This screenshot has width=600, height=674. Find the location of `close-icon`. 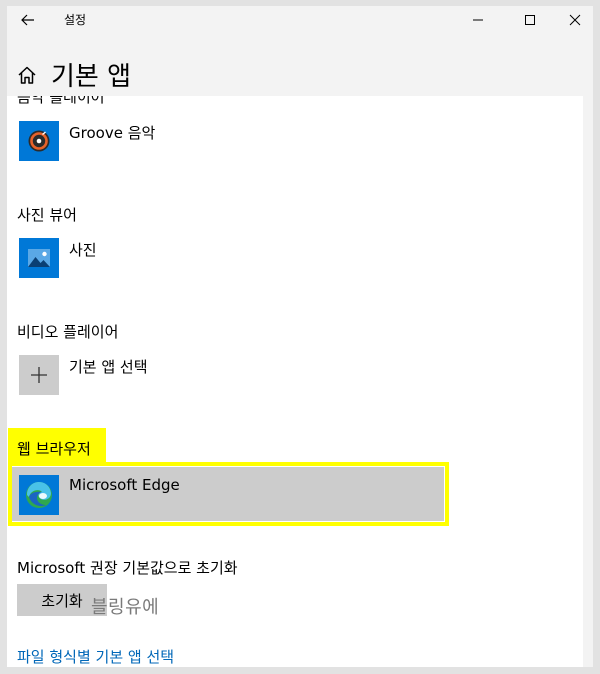

close-icon is located at coordinates (575, 20).